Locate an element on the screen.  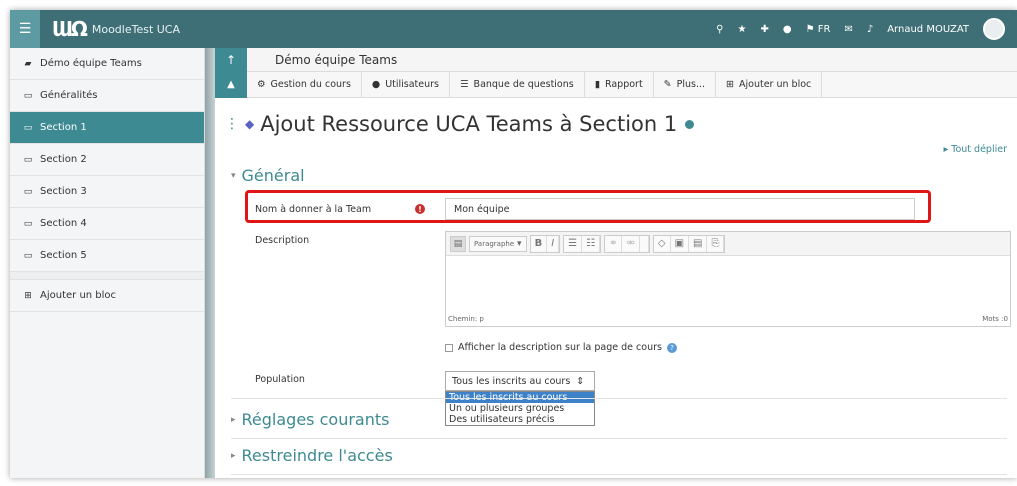
star-icon: ★ is located at coordinates (741, 29).